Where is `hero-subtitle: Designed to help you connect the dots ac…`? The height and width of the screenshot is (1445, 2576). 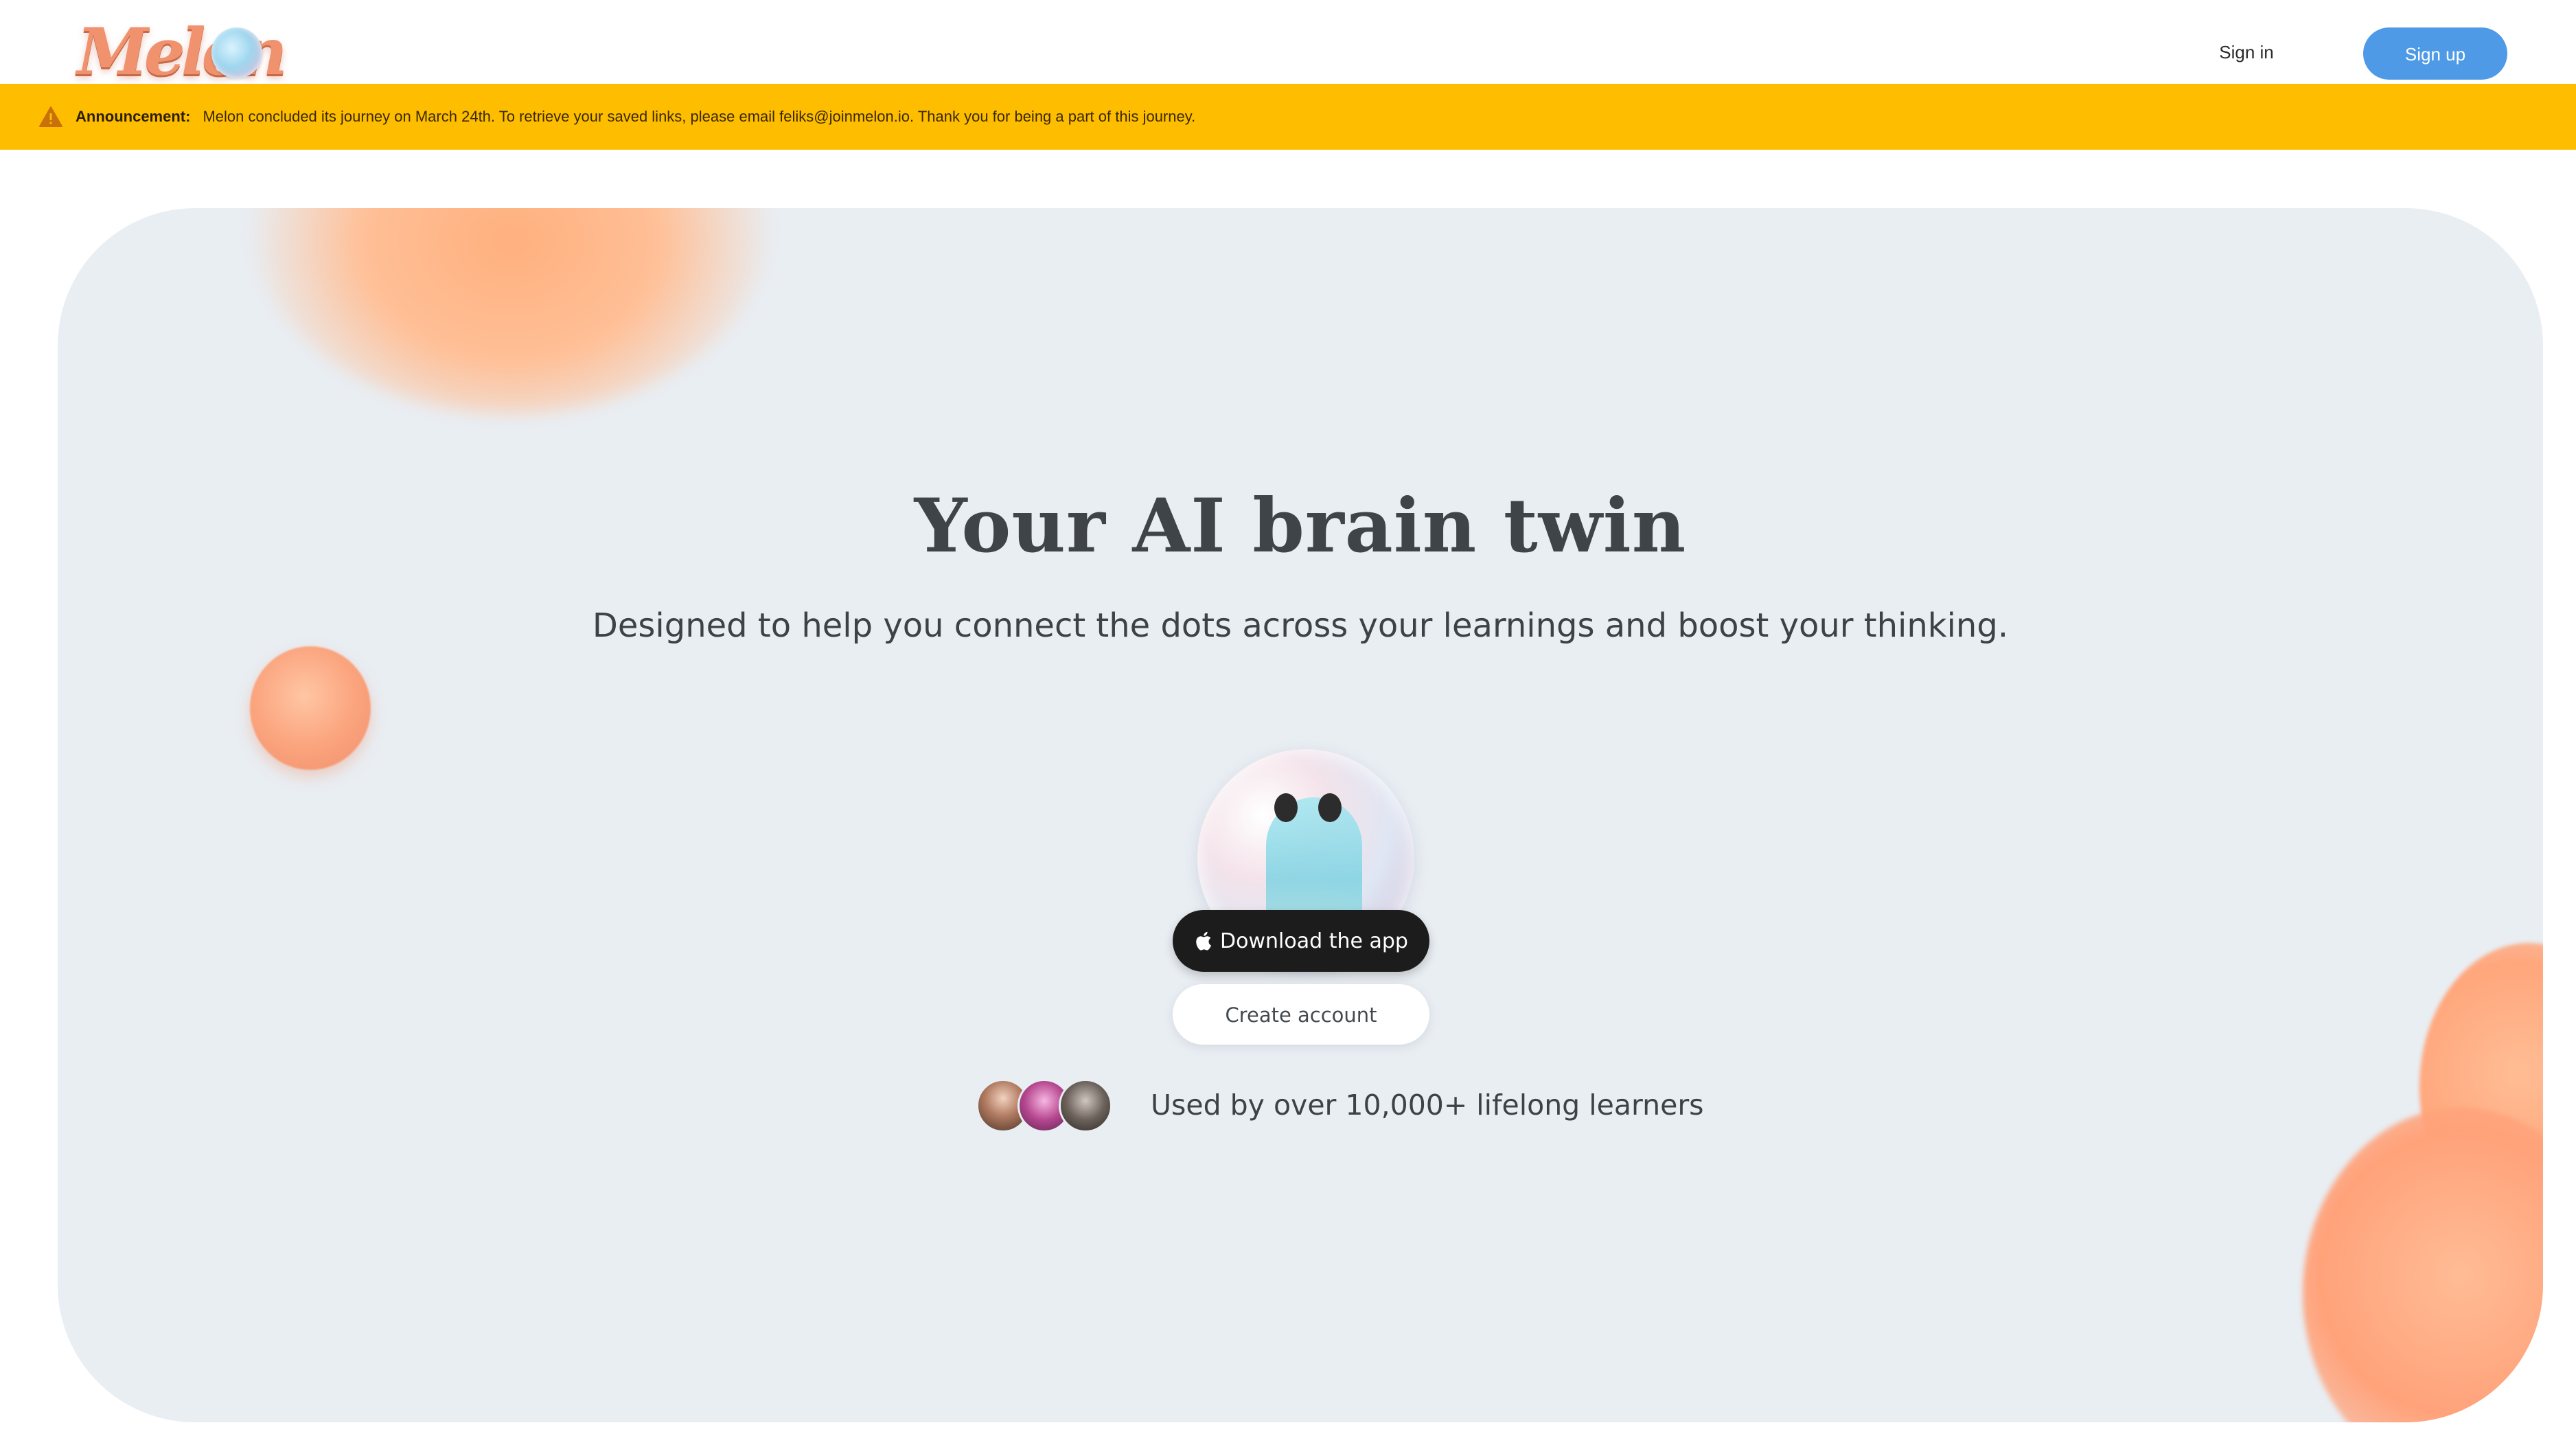
hero-subtitle: Designed to help you connect the dots ac… is located at coordinates (1300, 625).